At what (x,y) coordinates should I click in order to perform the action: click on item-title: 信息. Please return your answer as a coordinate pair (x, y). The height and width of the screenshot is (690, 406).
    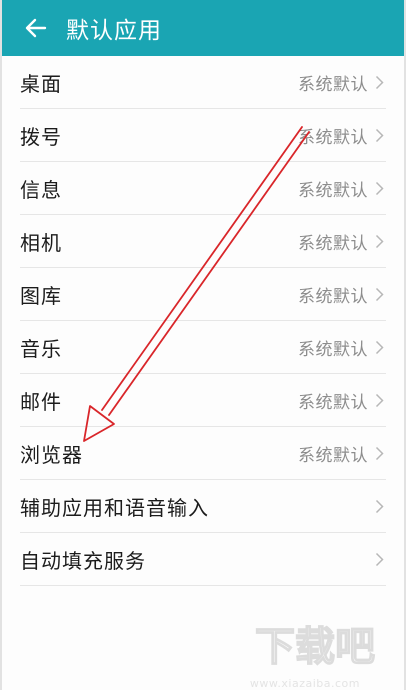
    Looking at the image, I should click on (41, 190).